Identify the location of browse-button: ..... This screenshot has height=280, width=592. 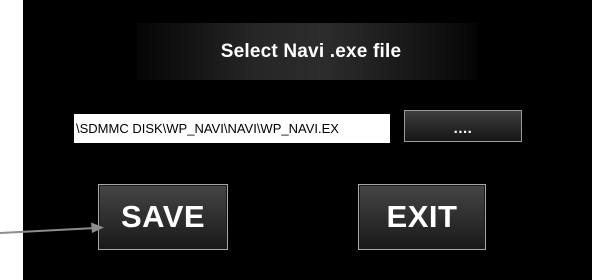
(463, 126).